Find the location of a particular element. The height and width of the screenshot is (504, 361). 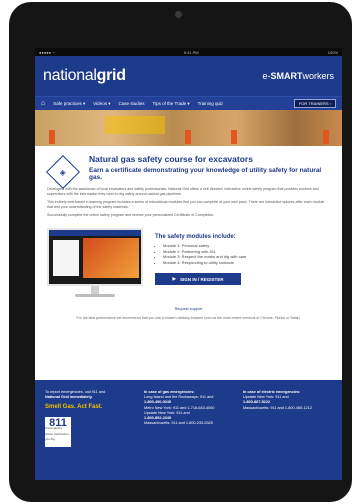

national-grid-logo: nationalgrid is located at coordinates (84, 76).